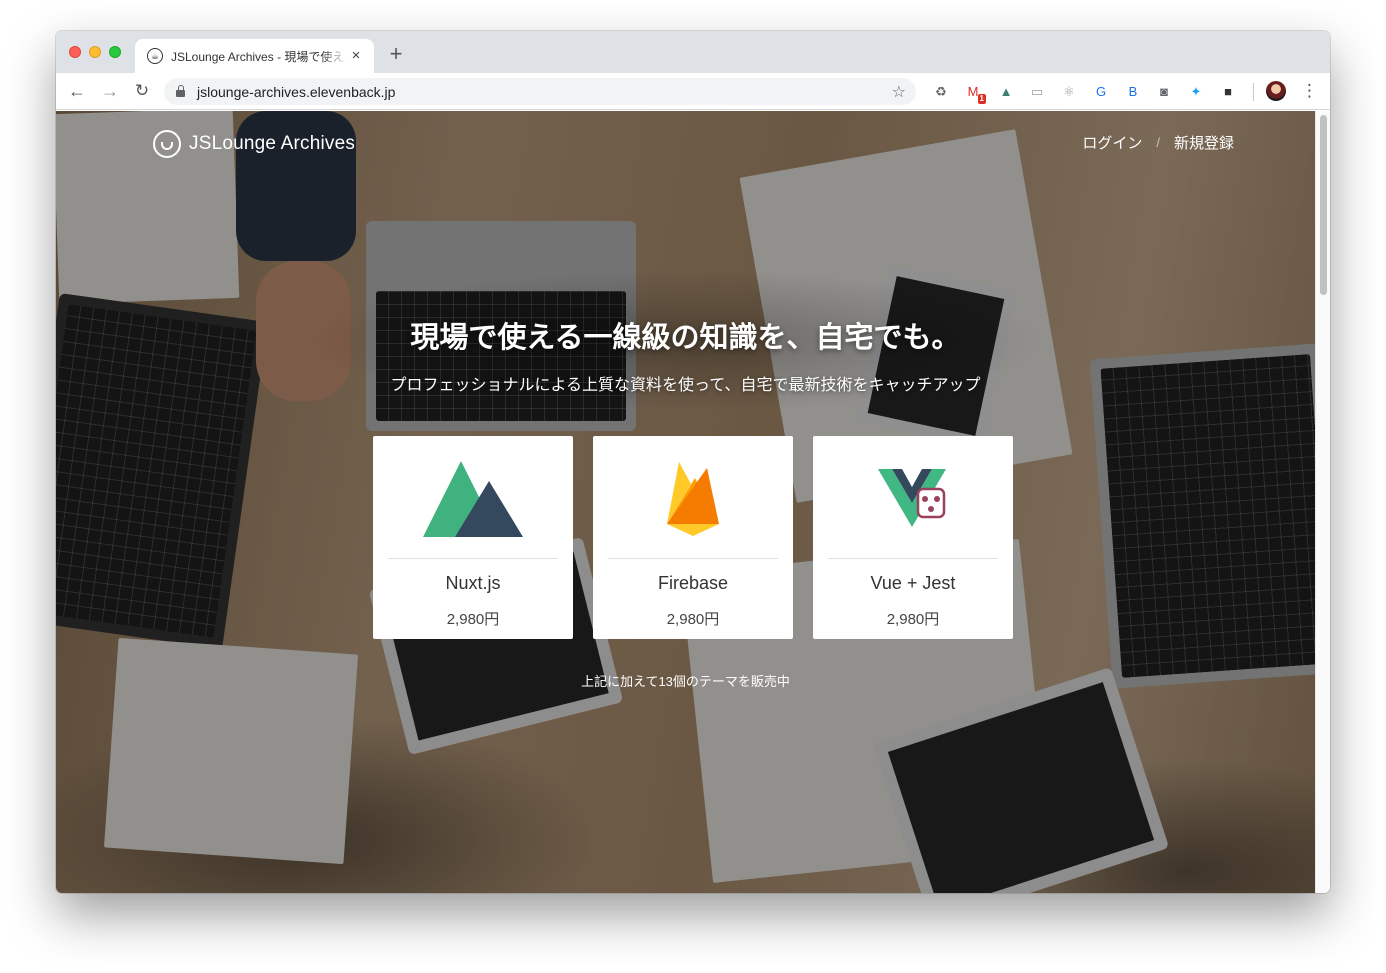 The width and height of the screenshot is (1386, 973). What do you see at coordinates (1069, 91) in the screenshot?
I see `react-ext-icon: ⚛` at bounding box center [1069, 91].